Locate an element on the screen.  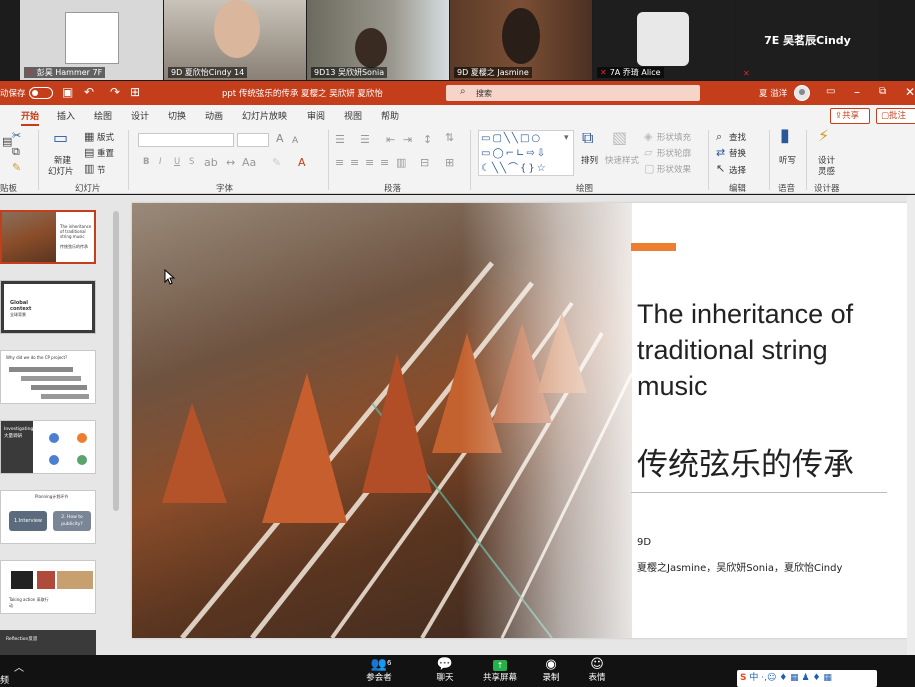
strikethrough-icon: ab is located at coordinates (211, 163).